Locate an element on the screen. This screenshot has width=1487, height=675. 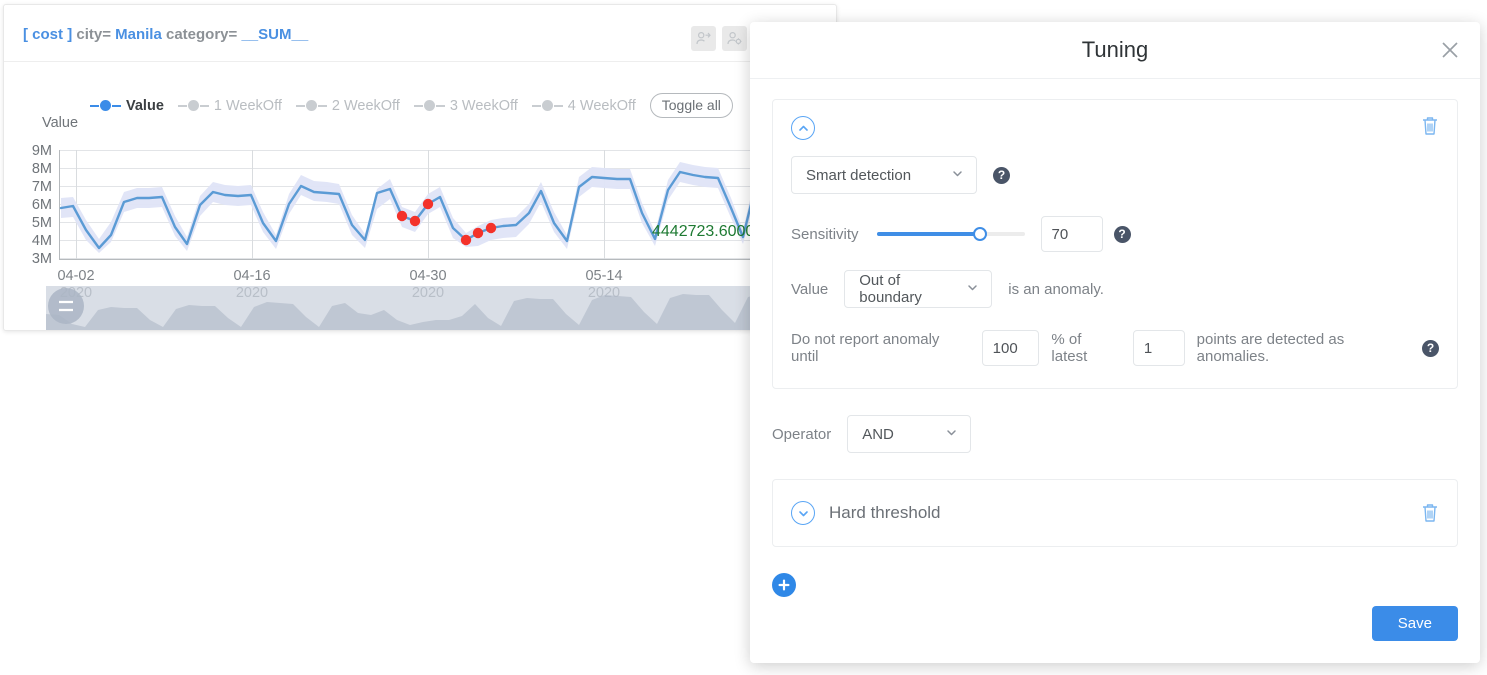
delete-hard-threshold-icon is located at coordinates (1430, 513).